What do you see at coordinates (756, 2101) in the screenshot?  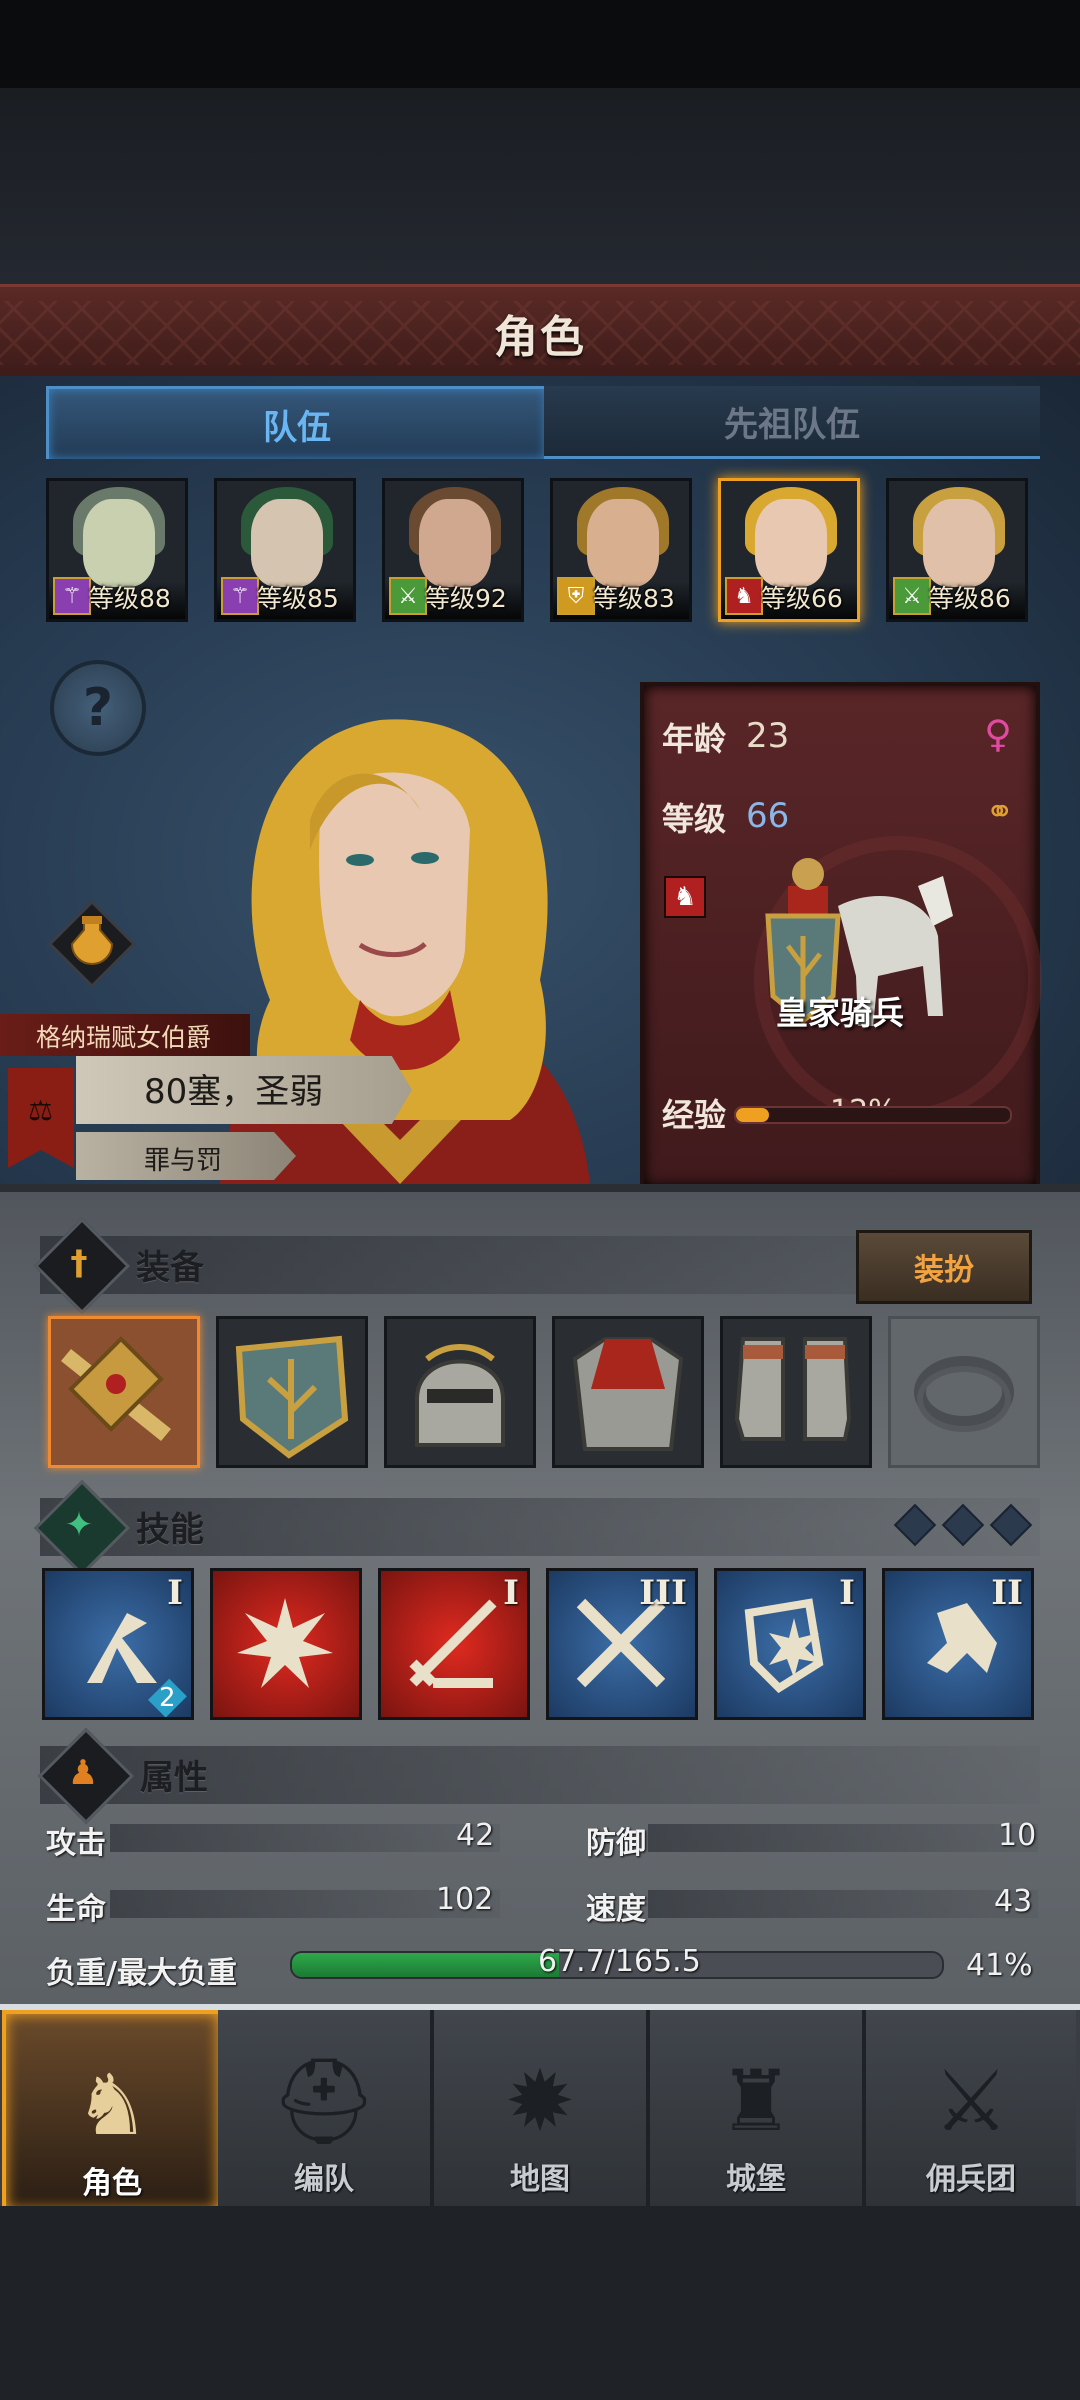 I see `castle-icon: ♜` at bounding box center [756, 2101].